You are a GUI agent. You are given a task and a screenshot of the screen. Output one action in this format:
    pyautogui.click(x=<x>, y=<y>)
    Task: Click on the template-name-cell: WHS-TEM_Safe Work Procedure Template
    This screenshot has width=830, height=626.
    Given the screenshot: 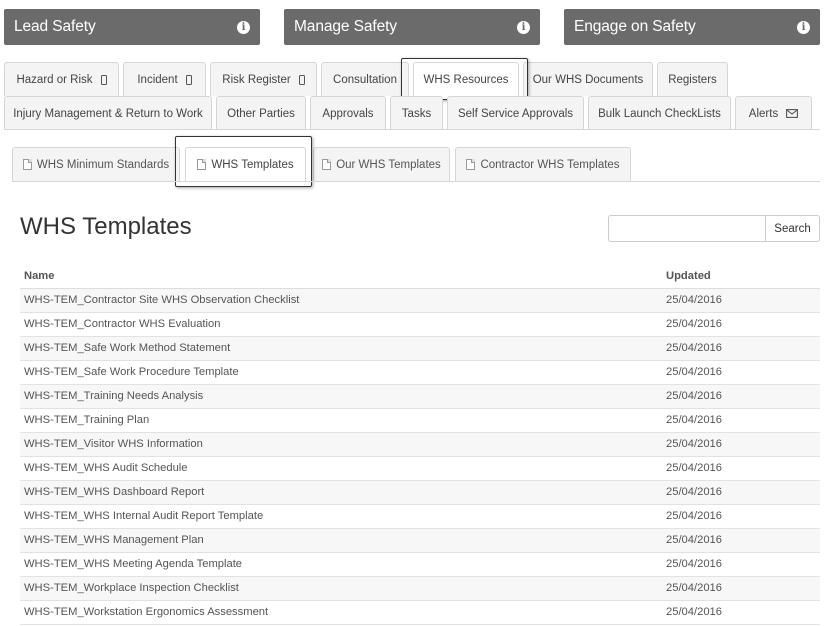 What is the action you would take?
    pyautogui.click(x=341, y=372)
    